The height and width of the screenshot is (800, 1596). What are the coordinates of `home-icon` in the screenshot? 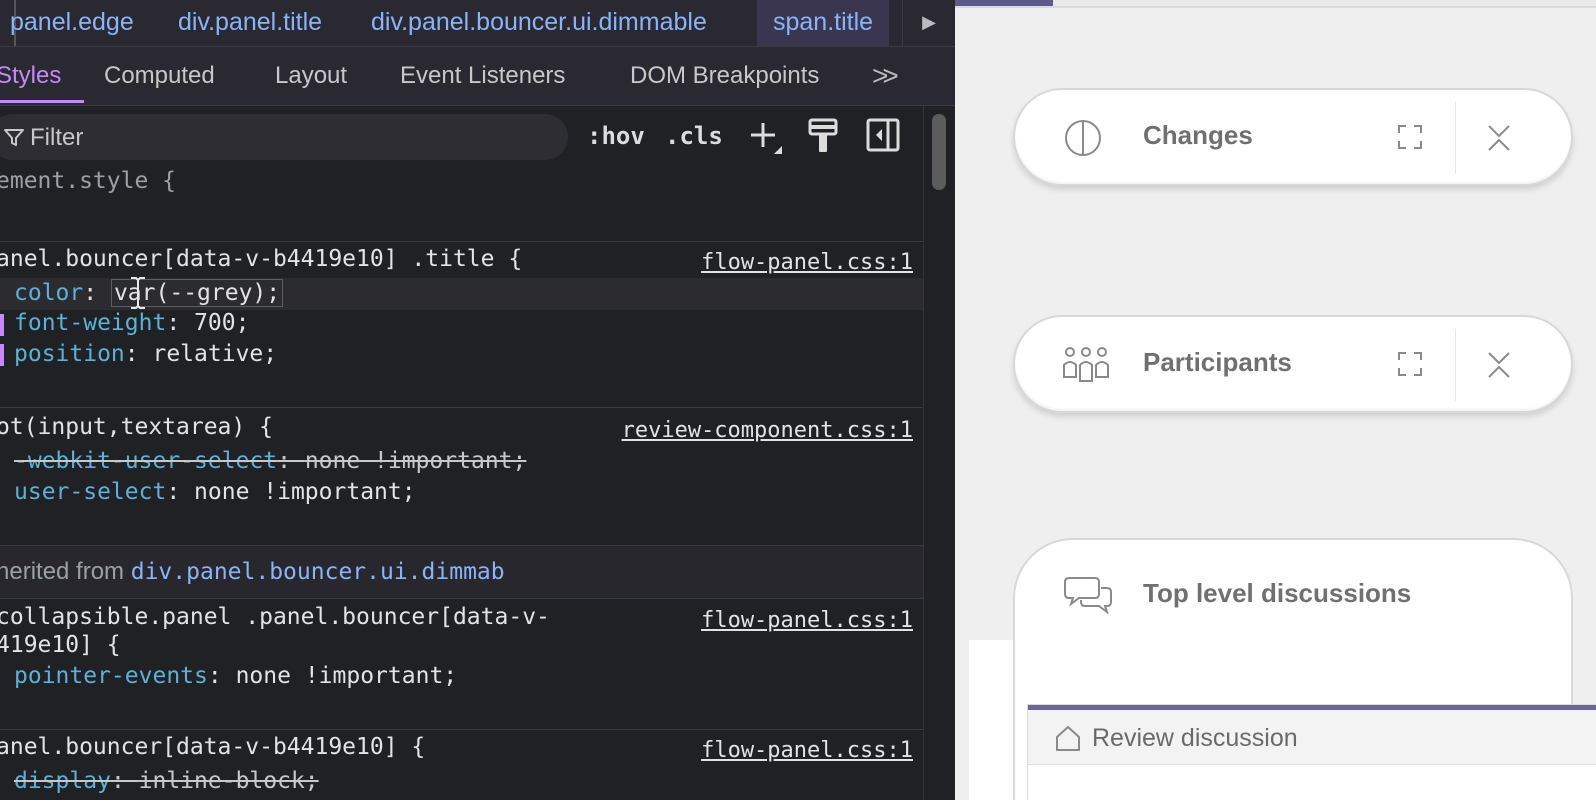 It's located at (1068, 738).